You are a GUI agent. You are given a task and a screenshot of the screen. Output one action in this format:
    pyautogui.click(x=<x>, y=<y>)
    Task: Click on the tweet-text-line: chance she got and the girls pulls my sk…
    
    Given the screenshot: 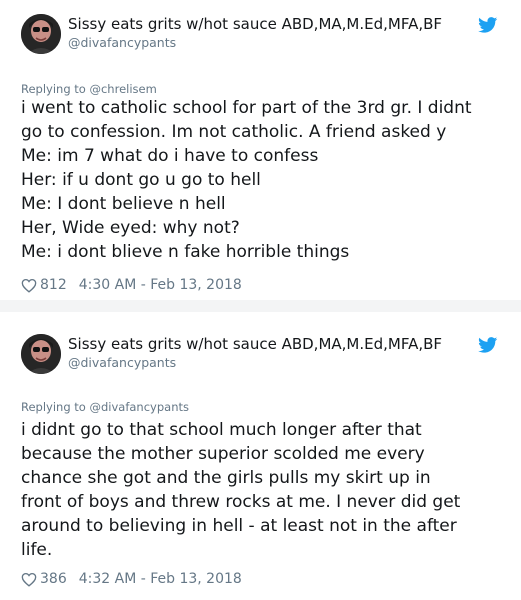 What is the action you would take?
    pyautogui.click(x=226, y=478)
    